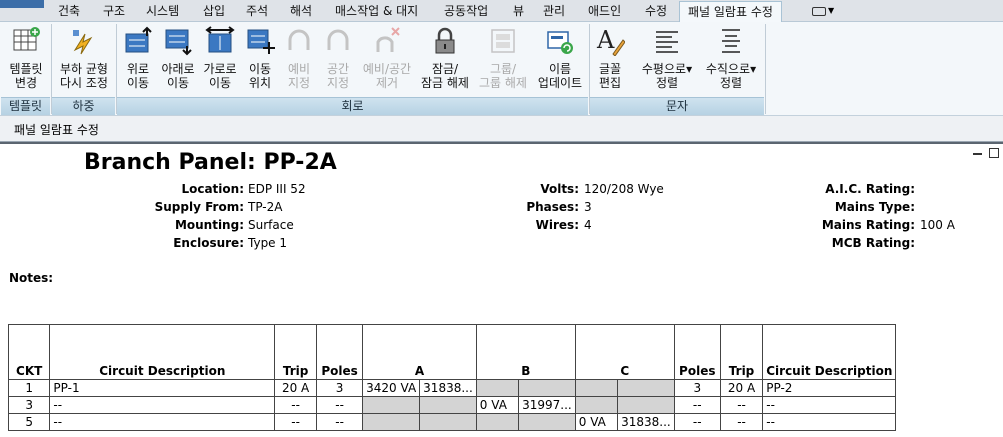  What do you see at coordinates (138, 59) in the screenshot?
I see `move-up-button: 위로 이동` at bounding box center [138, 59].